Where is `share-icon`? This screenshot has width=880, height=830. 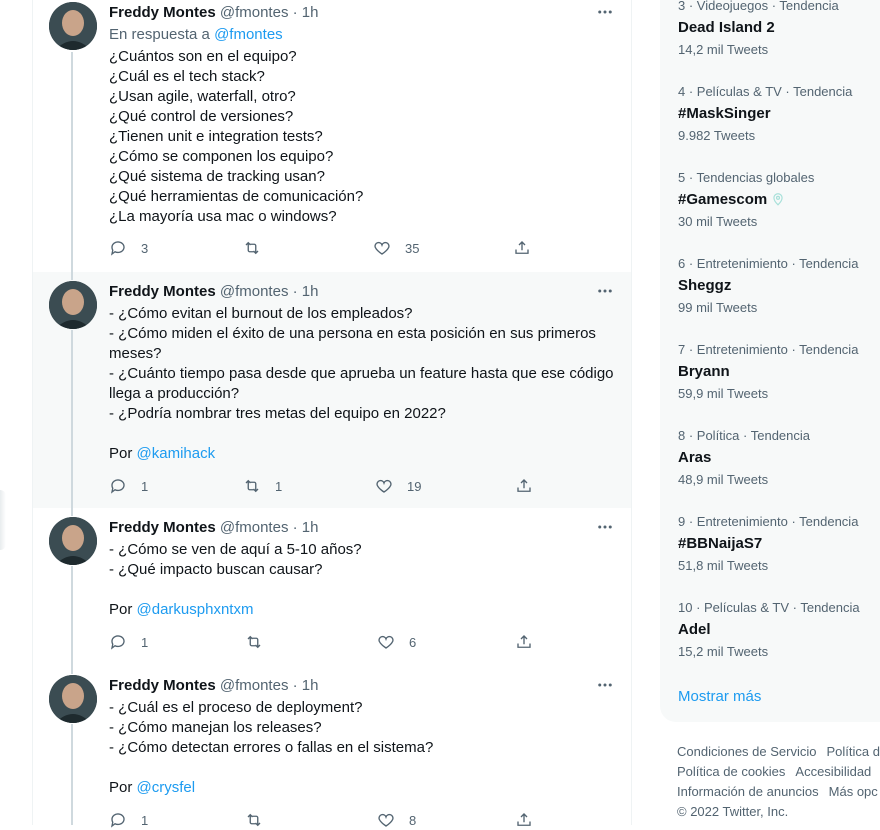
share-icon is located at coordinates (522, 247).